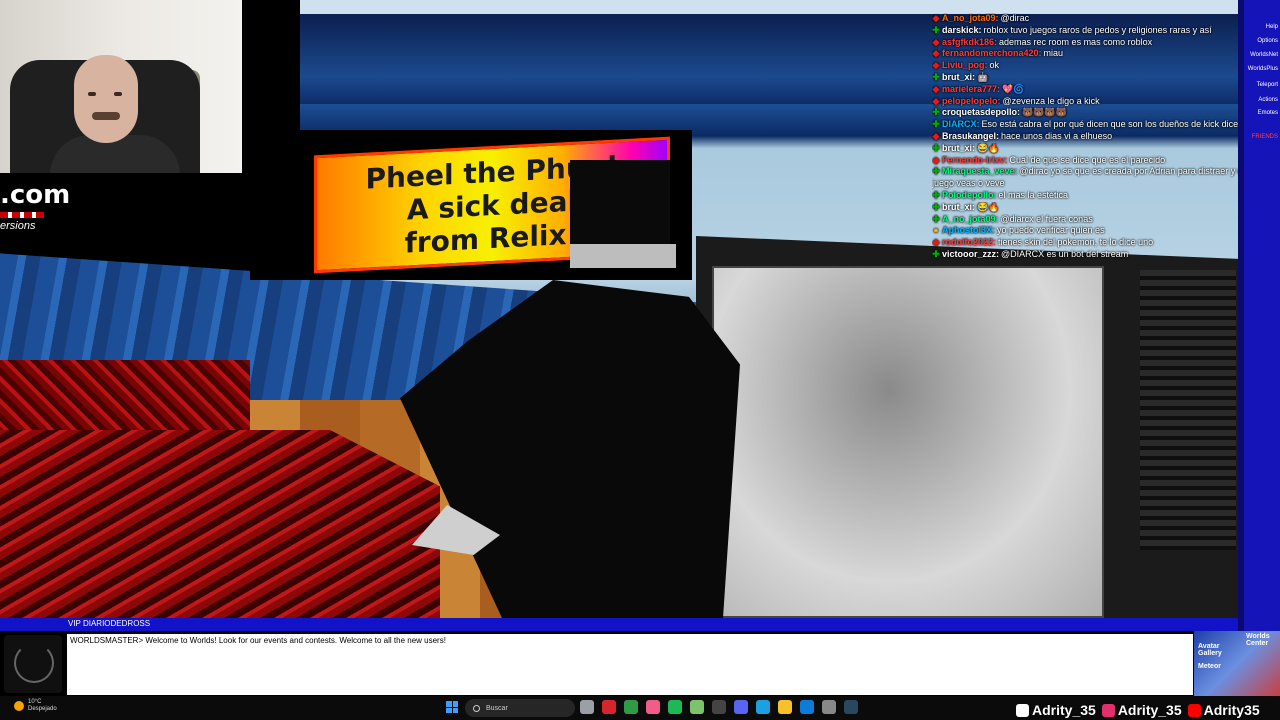  Describe the element at coordinates (1102, 220) in the screenshot. I see `chat-message: ✚ A_no_jota09: @diarcx el fuera conas` at that location.